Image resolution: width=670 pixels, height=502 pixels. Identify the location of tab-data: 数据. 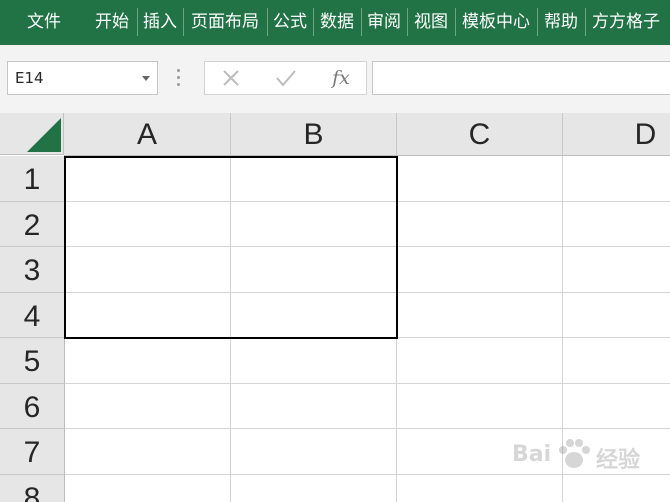
(337, 22).